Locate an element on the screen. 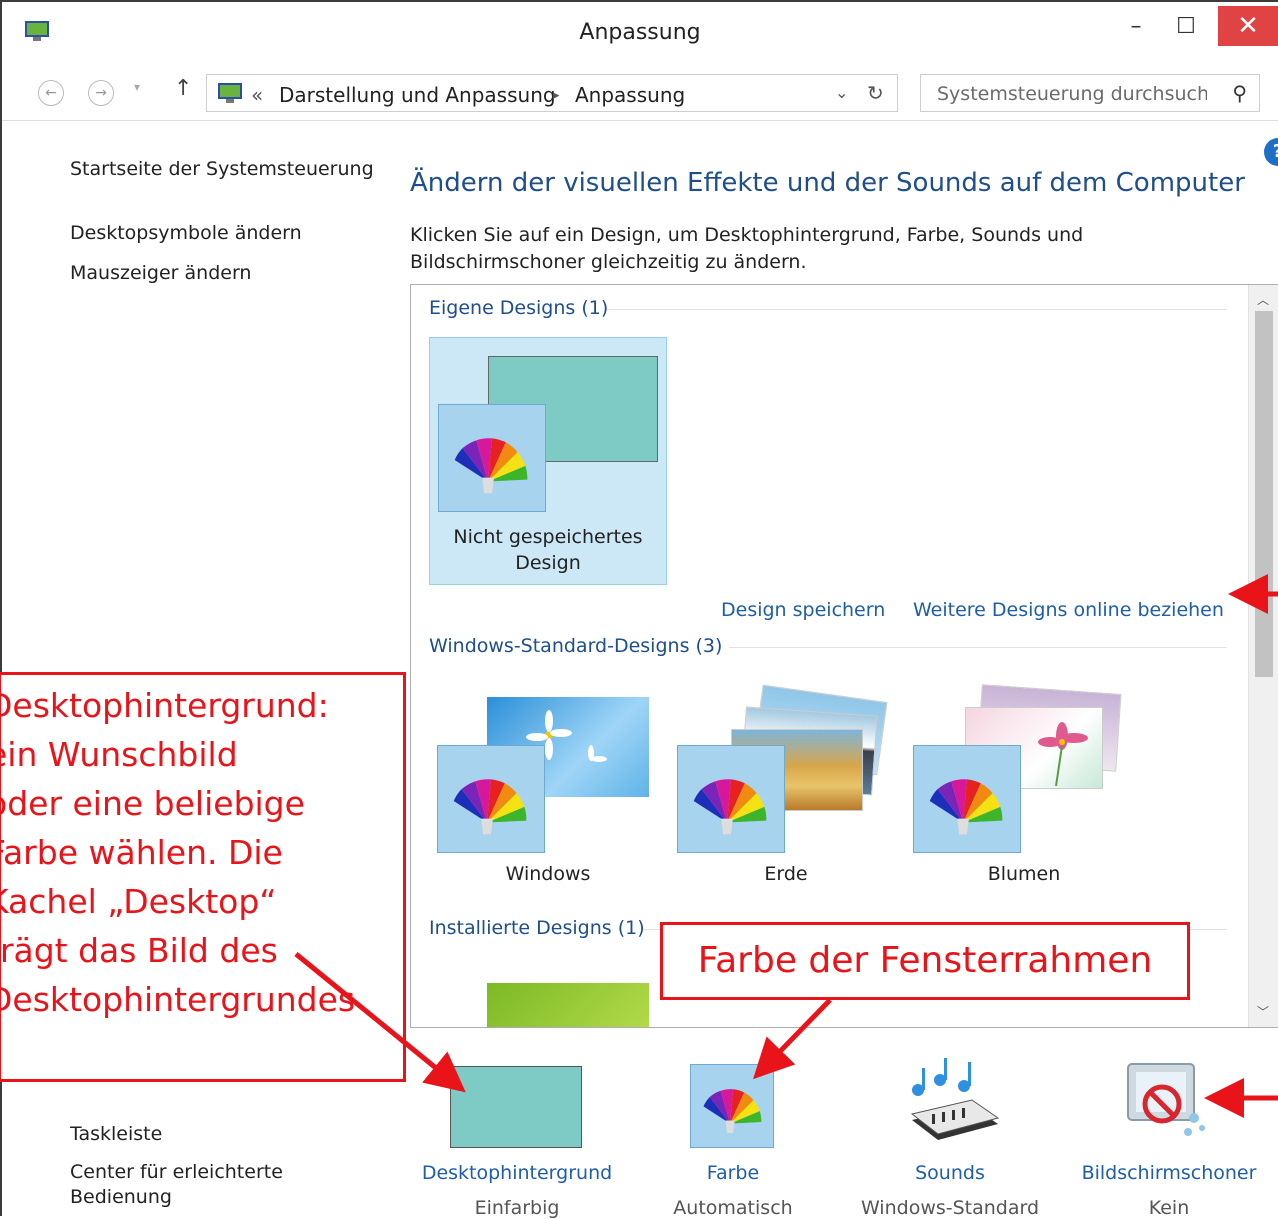 This screenshot has width=1278, height=1219. refresh-icon: ↻ is located at coordinates (875, 93).